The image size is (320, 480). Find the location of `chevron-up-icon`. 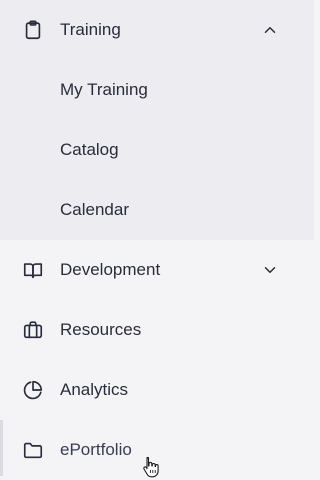

chevron-up-icon is located at coordinates (270, 30).